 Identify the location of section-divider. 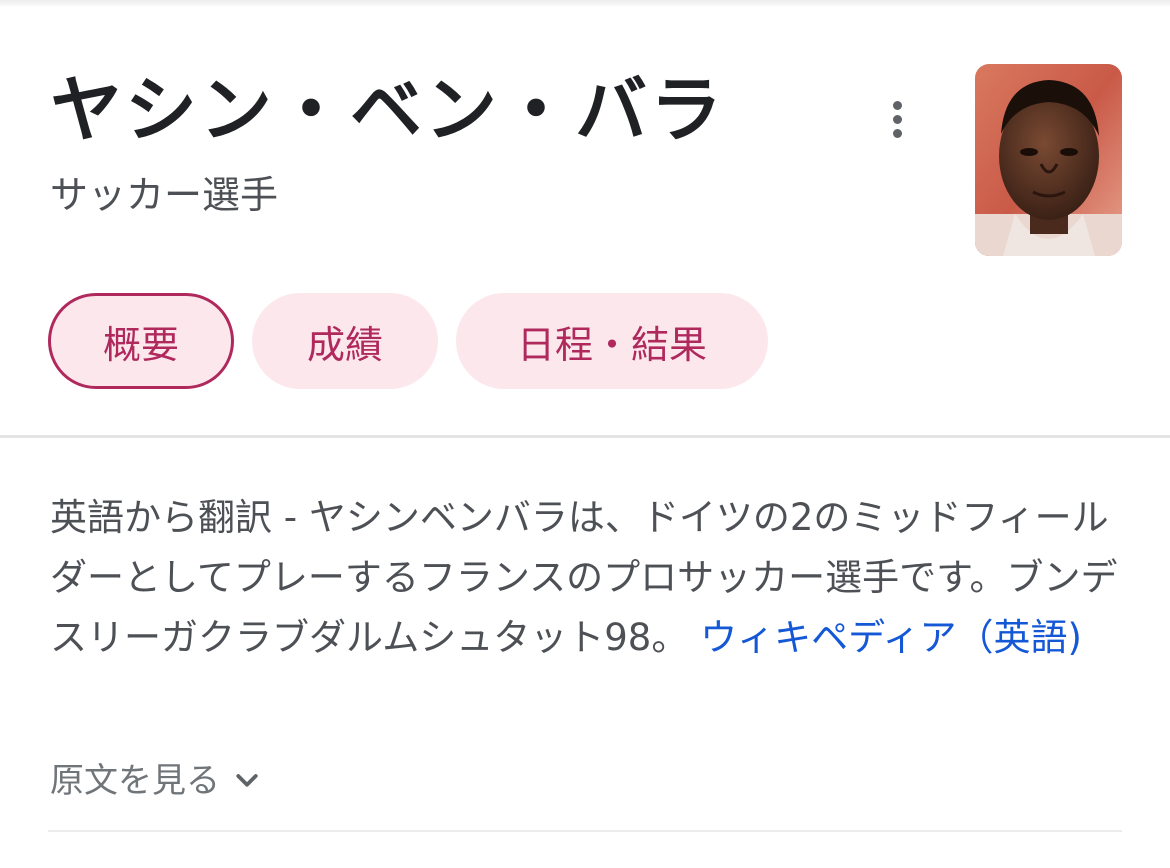
(585, 436).